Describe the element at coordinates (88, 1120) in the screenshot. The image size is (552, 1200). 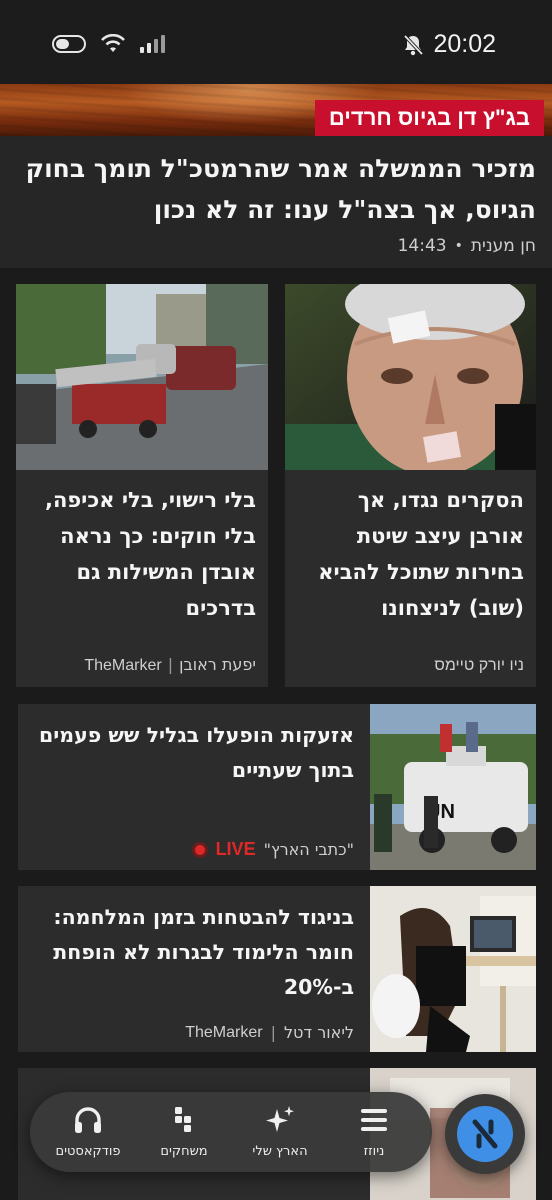
I see `headphones-icon` at that location.